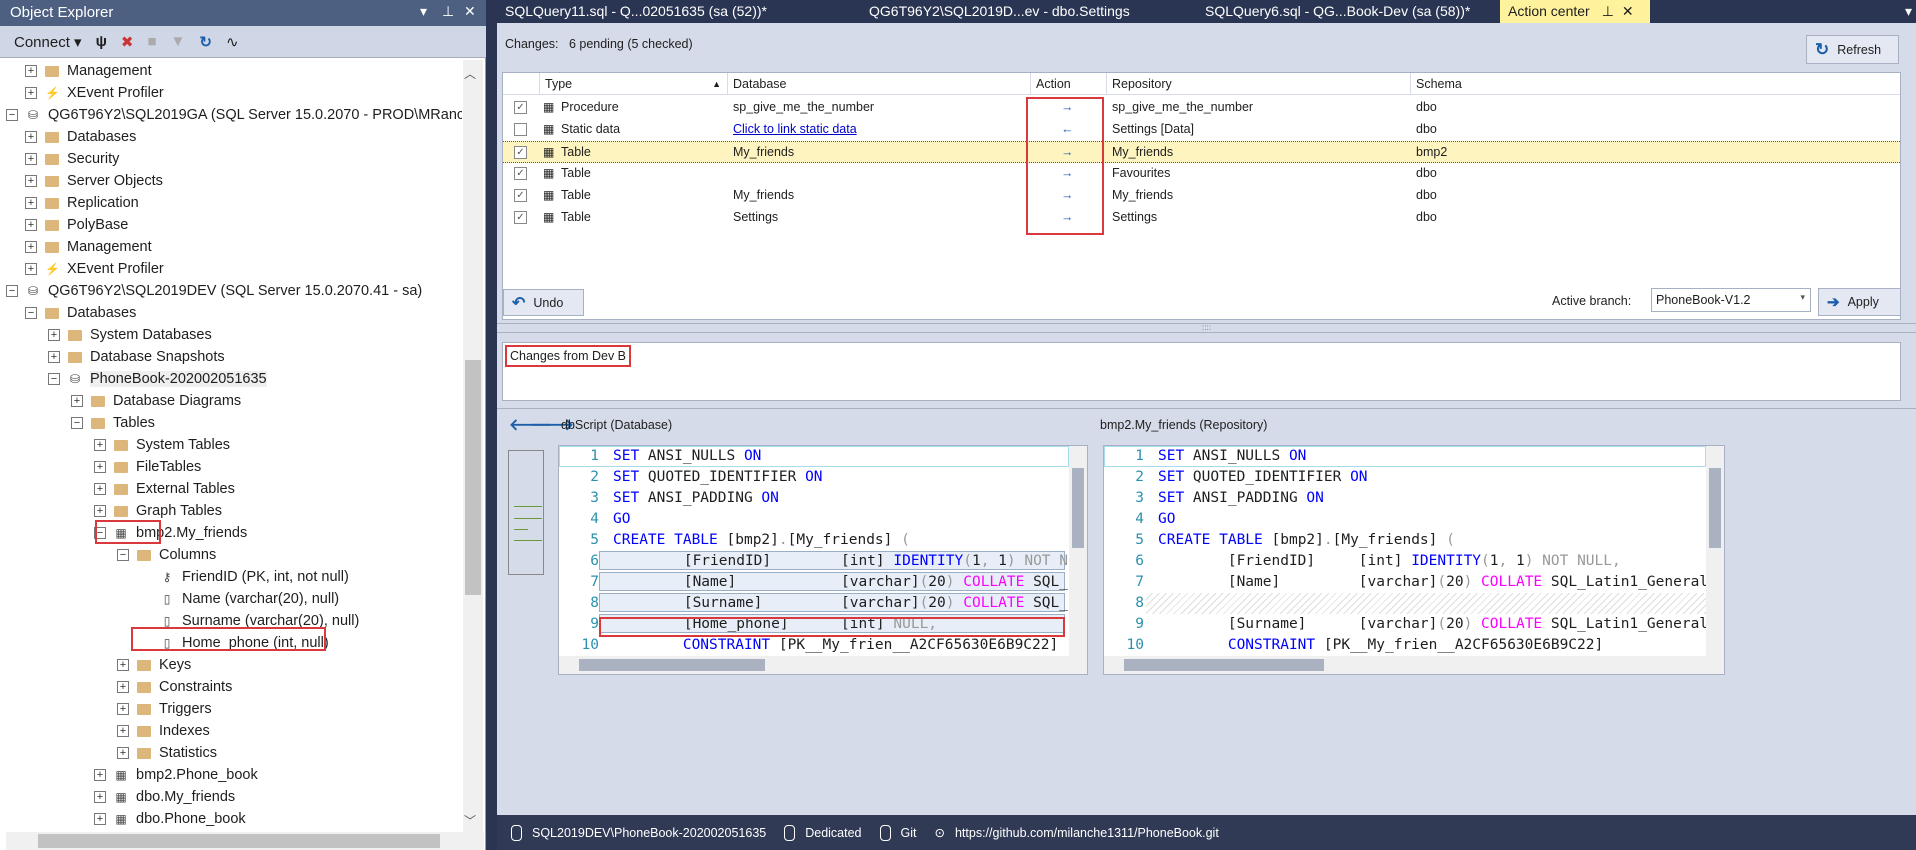 Image resolution: width=1916 pixels, height=850 pixels. What do you see at coordinates (1069, 84) in the screenshot?
I see `column-header-action: Action` at bounding box center [1069, 84].